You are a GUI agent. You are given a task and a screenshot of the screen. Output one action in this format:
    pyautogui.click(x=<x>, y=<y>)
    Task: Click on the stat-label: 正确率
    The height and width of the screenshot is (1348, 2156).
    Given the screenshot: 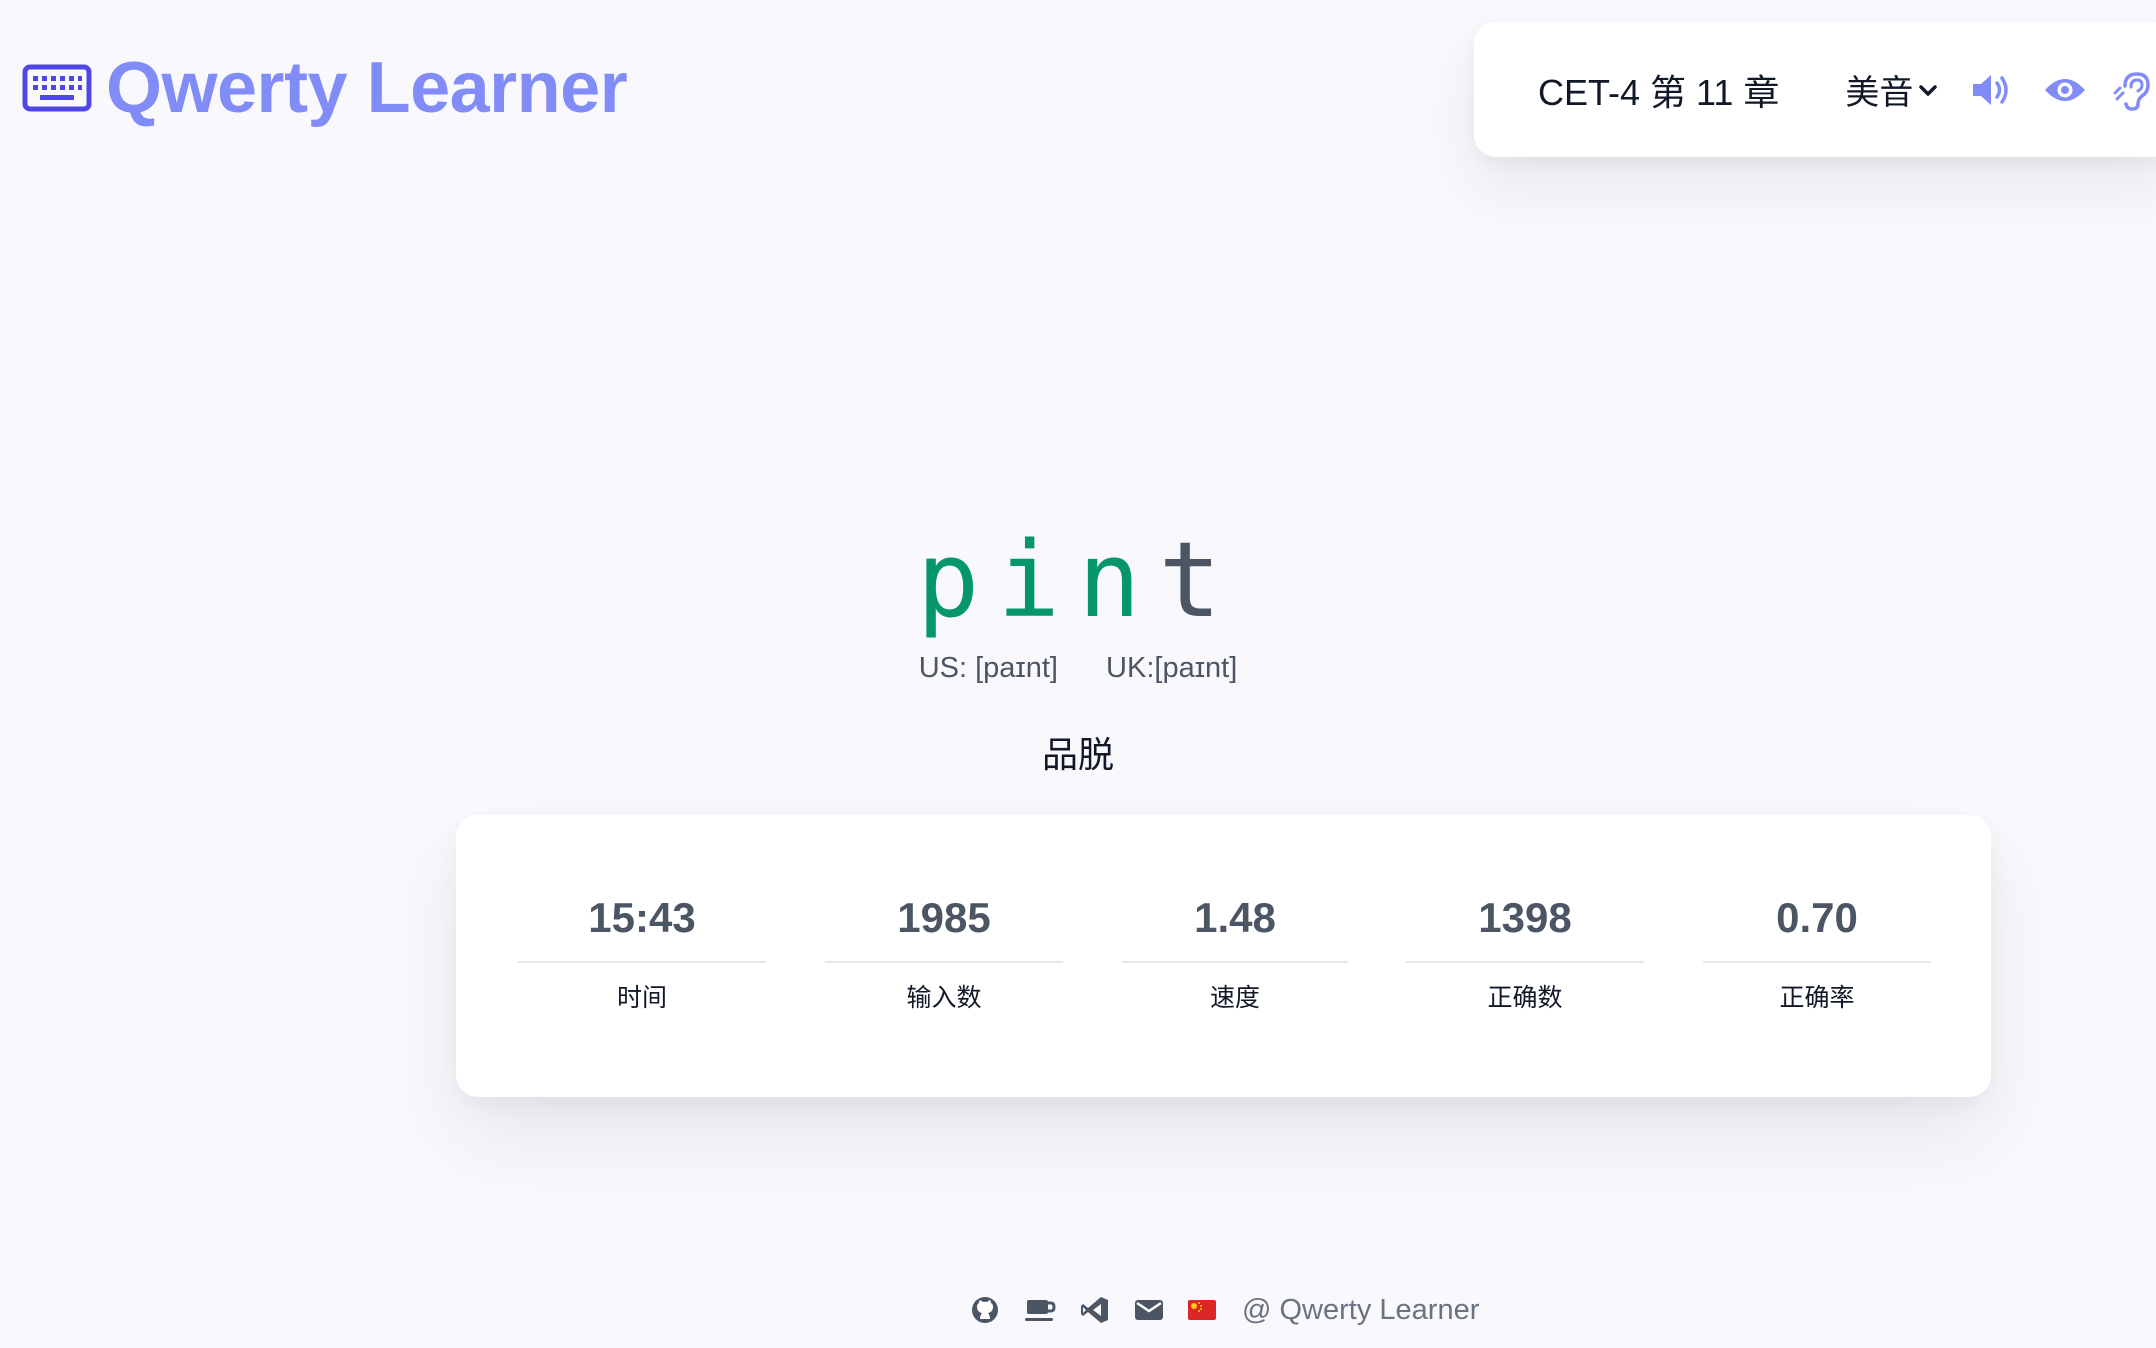 What is the action you would take?
    pyautogui.click(x=1817, y=998)
    